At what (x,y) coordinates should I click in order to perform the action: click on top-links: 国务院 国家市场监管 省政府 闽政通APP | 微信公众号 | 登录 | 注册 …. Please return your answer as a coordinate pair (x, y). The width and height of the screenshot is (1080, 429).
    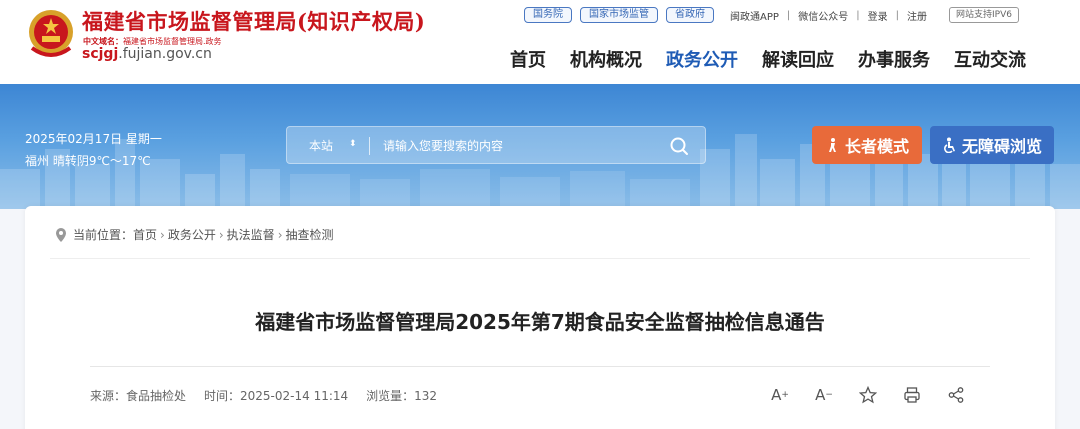
    Looking at the image, I should click on (771, 15).